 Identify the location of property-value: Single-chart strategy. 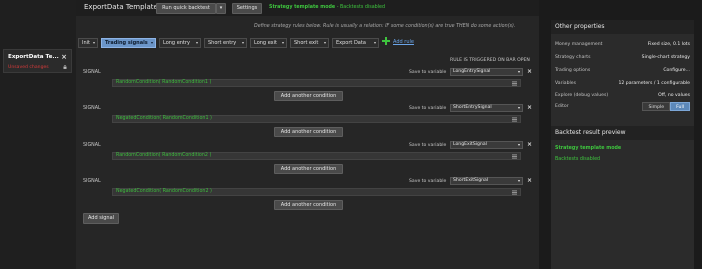
(665, 57).